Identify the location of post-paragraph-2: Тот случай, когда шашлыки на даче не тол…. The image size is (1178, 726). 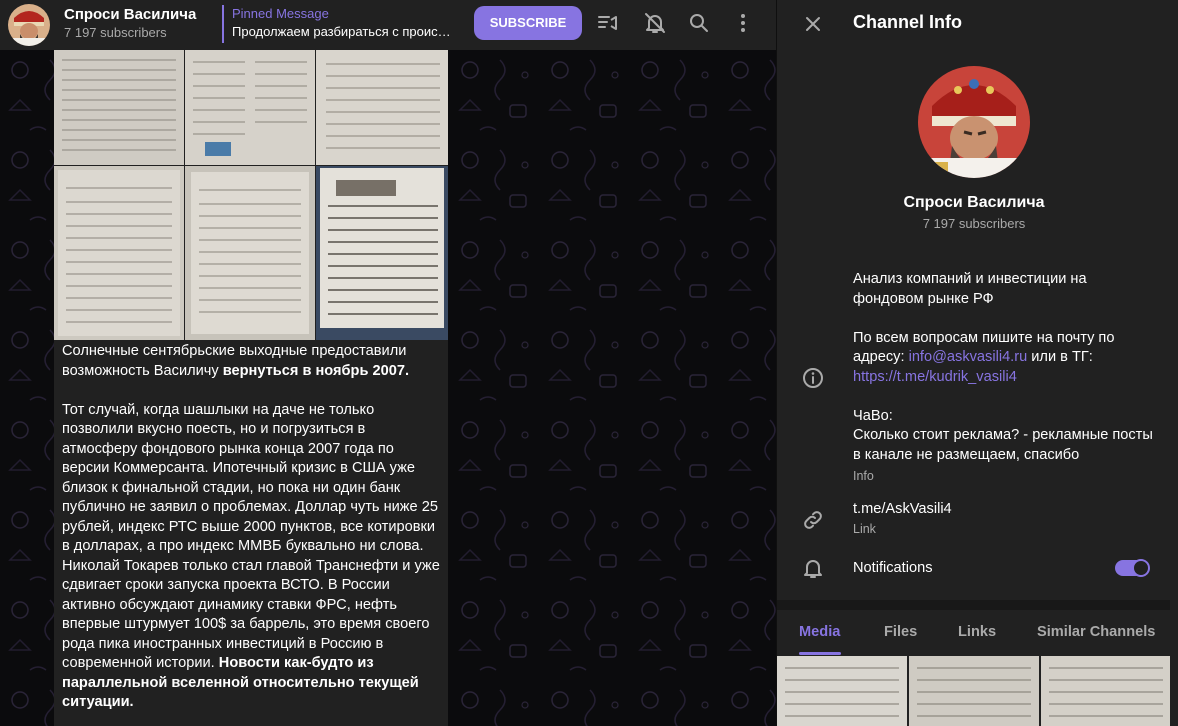
(251, 536).